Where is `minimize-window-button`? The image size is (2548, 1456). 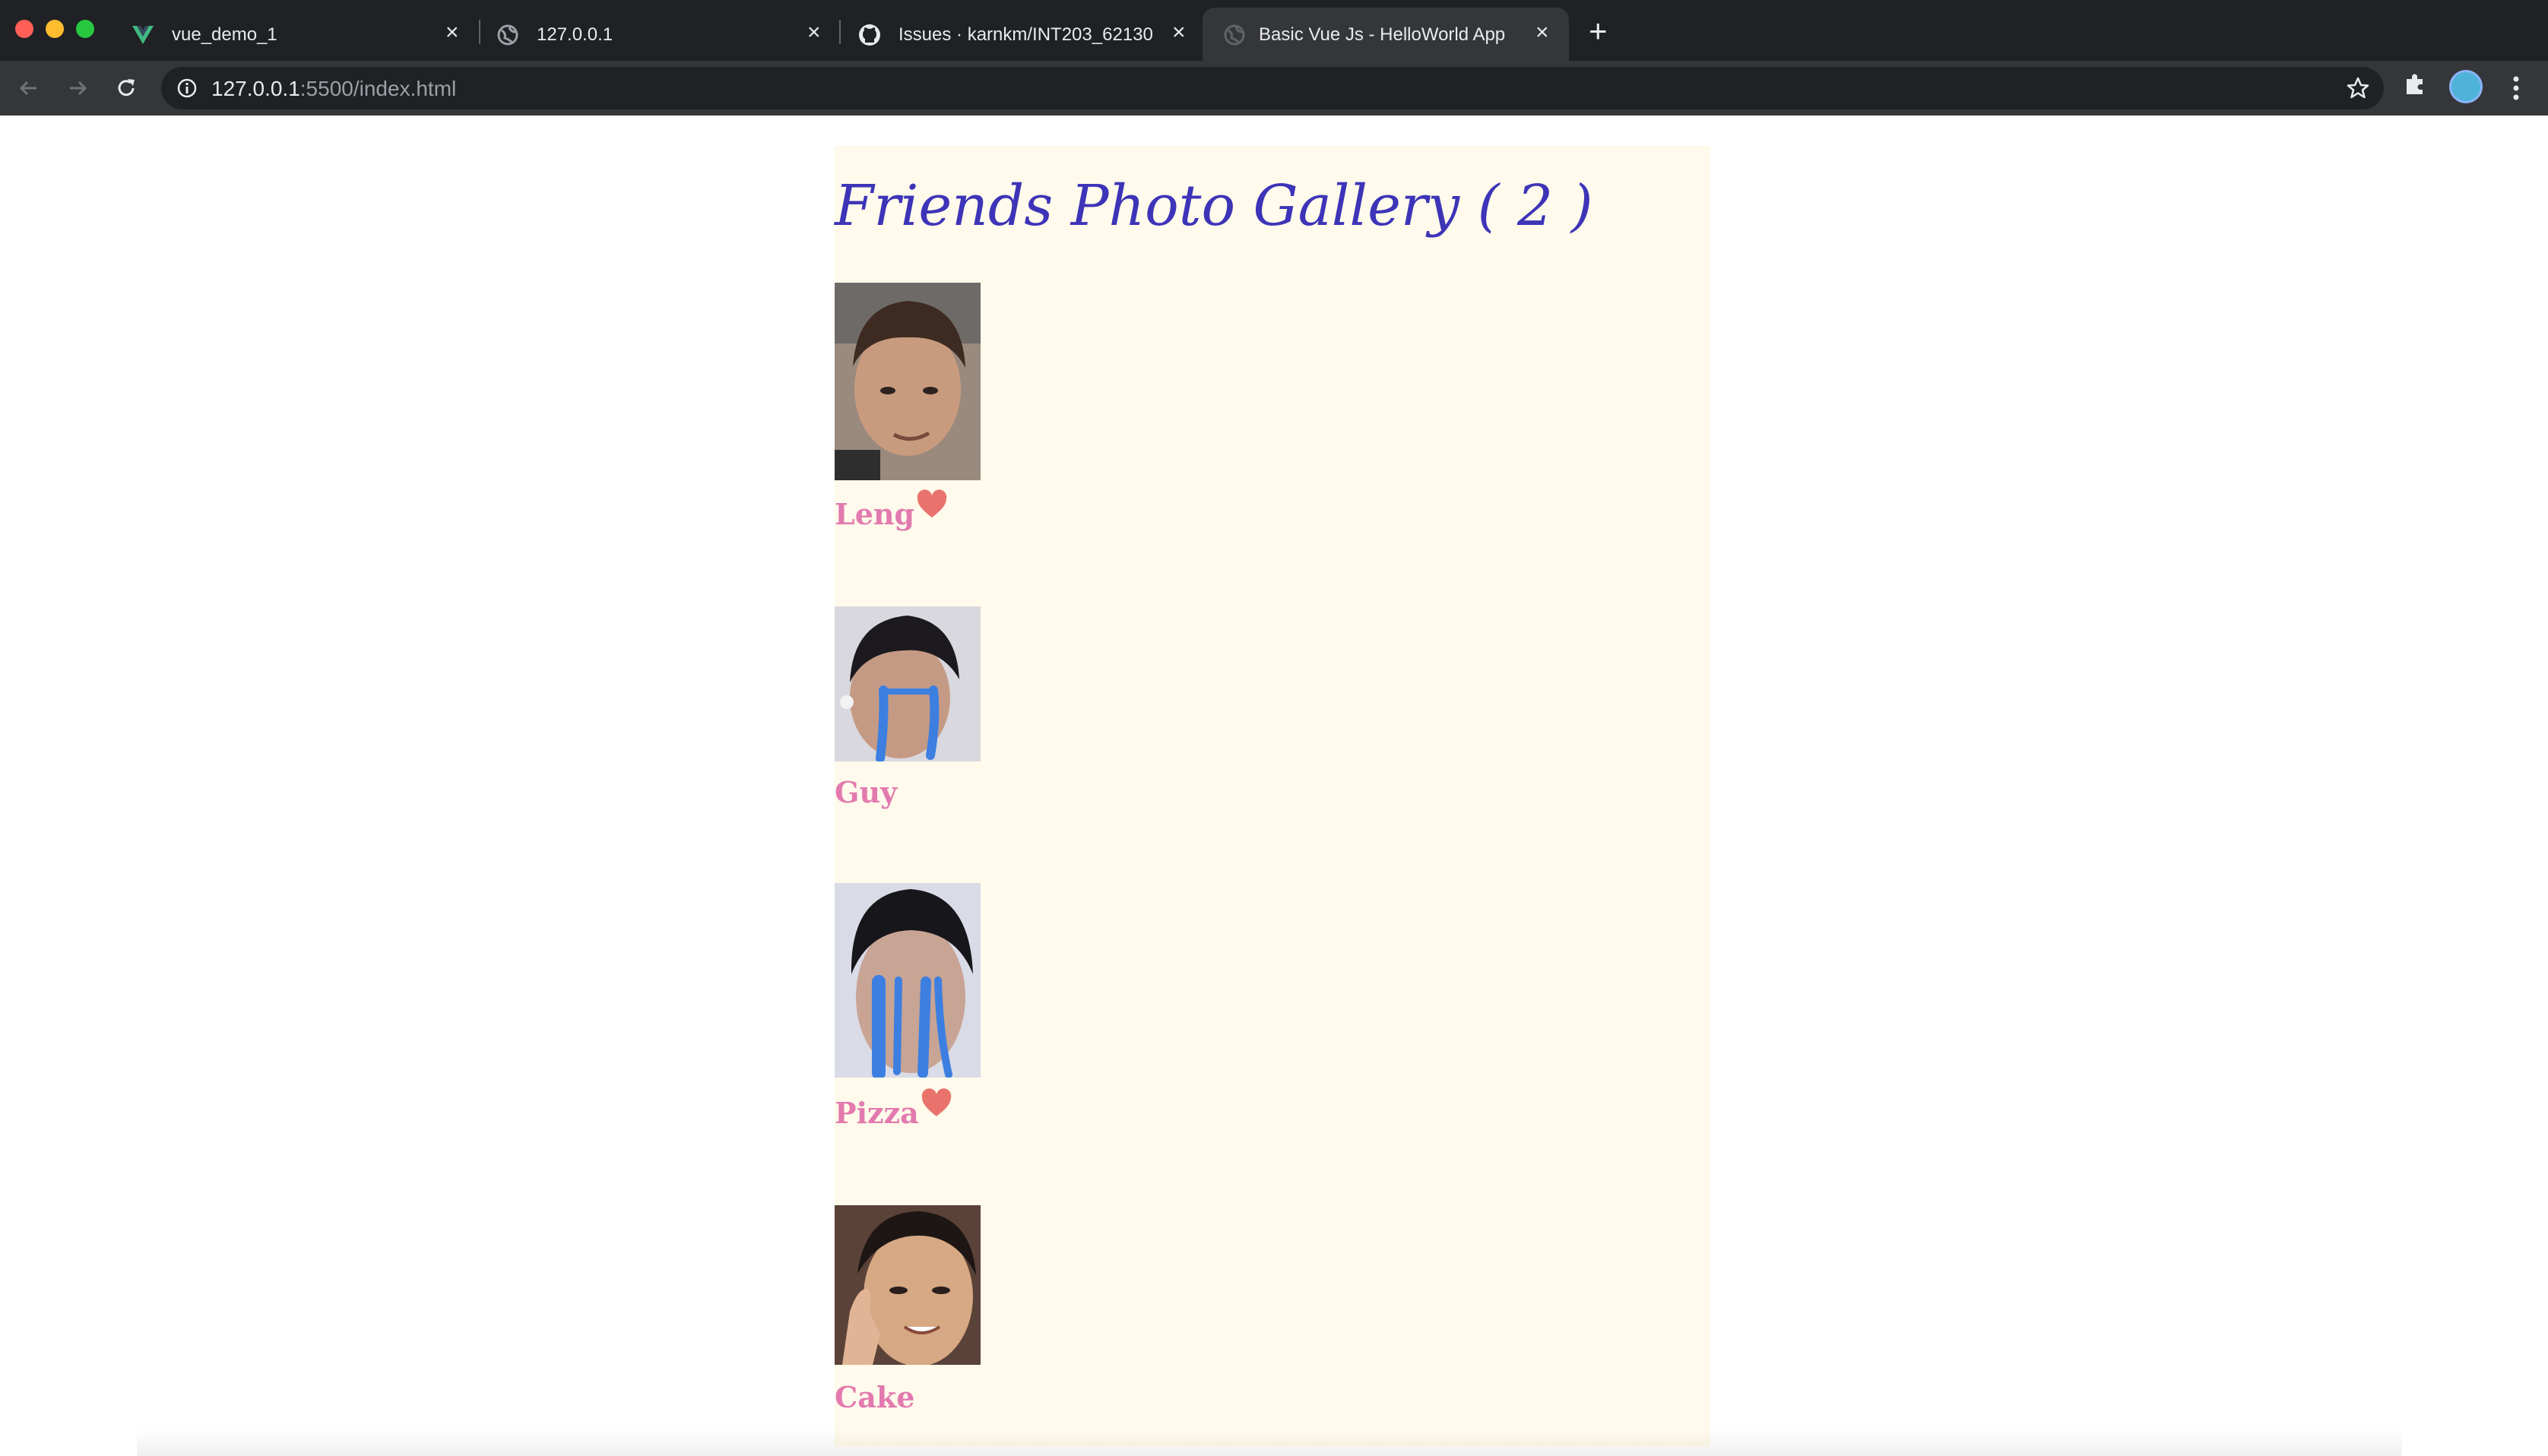
minimize-window-button is located at coordinates (55, 29).